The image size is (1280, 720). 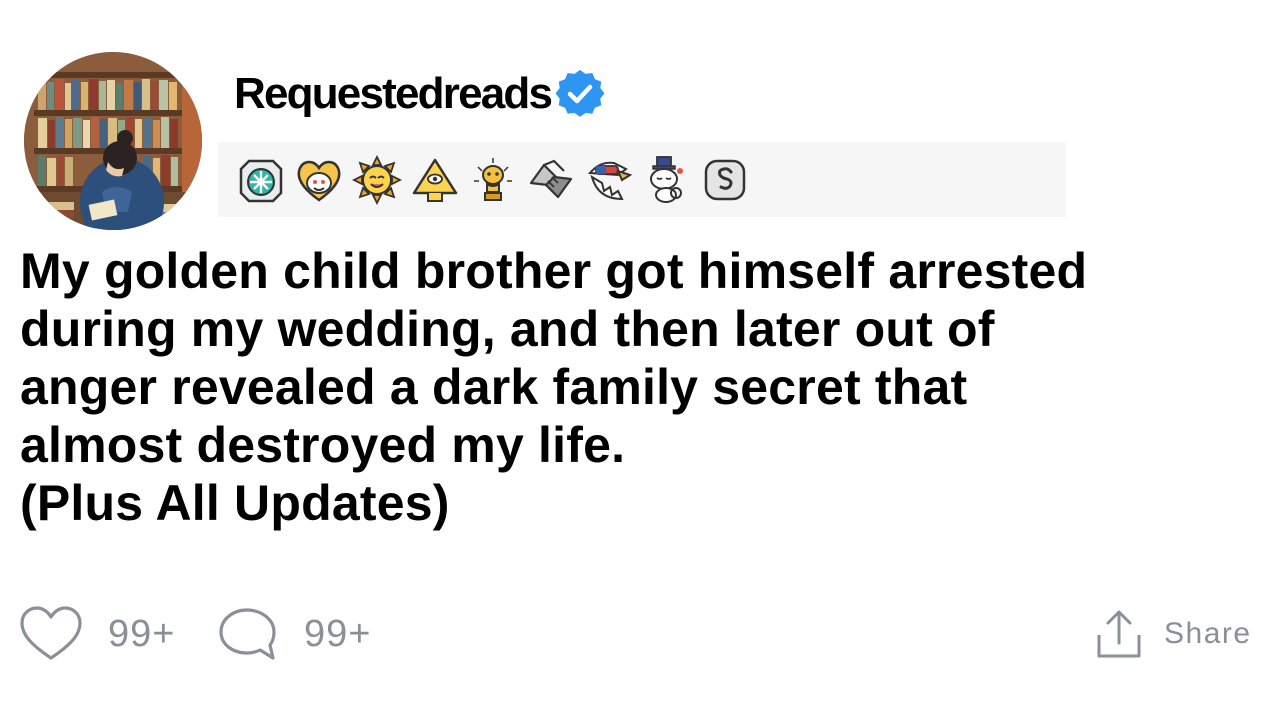 I want to click on awards-strip, so click(x=642, y=179).